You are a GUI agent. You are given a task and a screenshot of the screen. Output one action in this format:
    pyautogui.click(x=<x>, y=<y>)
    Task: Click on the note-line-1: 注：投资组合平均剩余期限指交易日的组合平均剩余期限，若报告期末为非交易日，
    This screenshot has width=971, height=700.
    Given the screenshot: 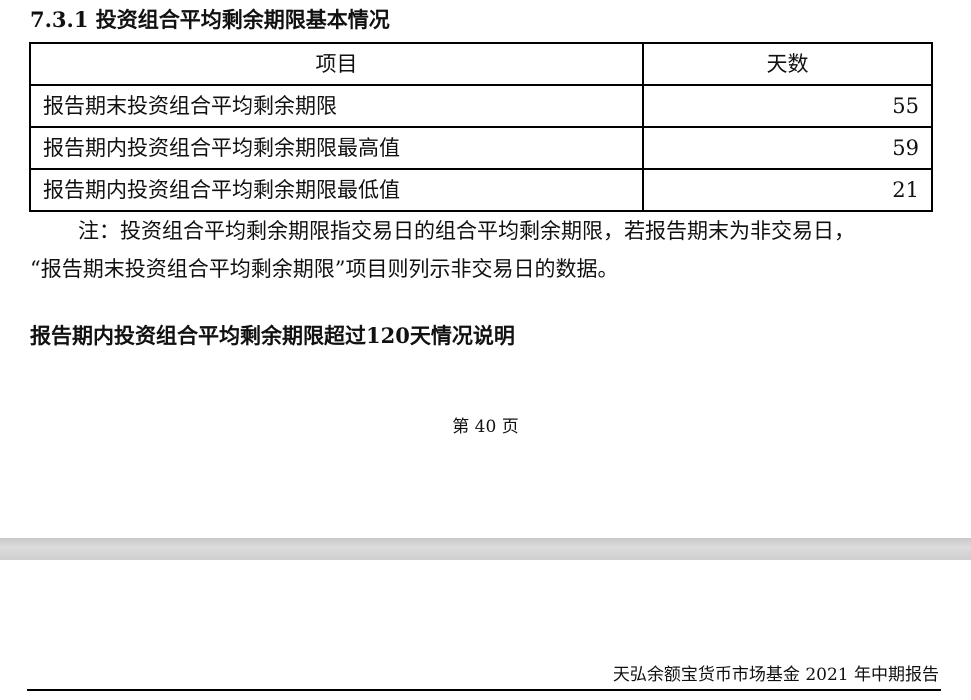 What is the action you would take?
    pyautogui.click(x=466, y=231)
    